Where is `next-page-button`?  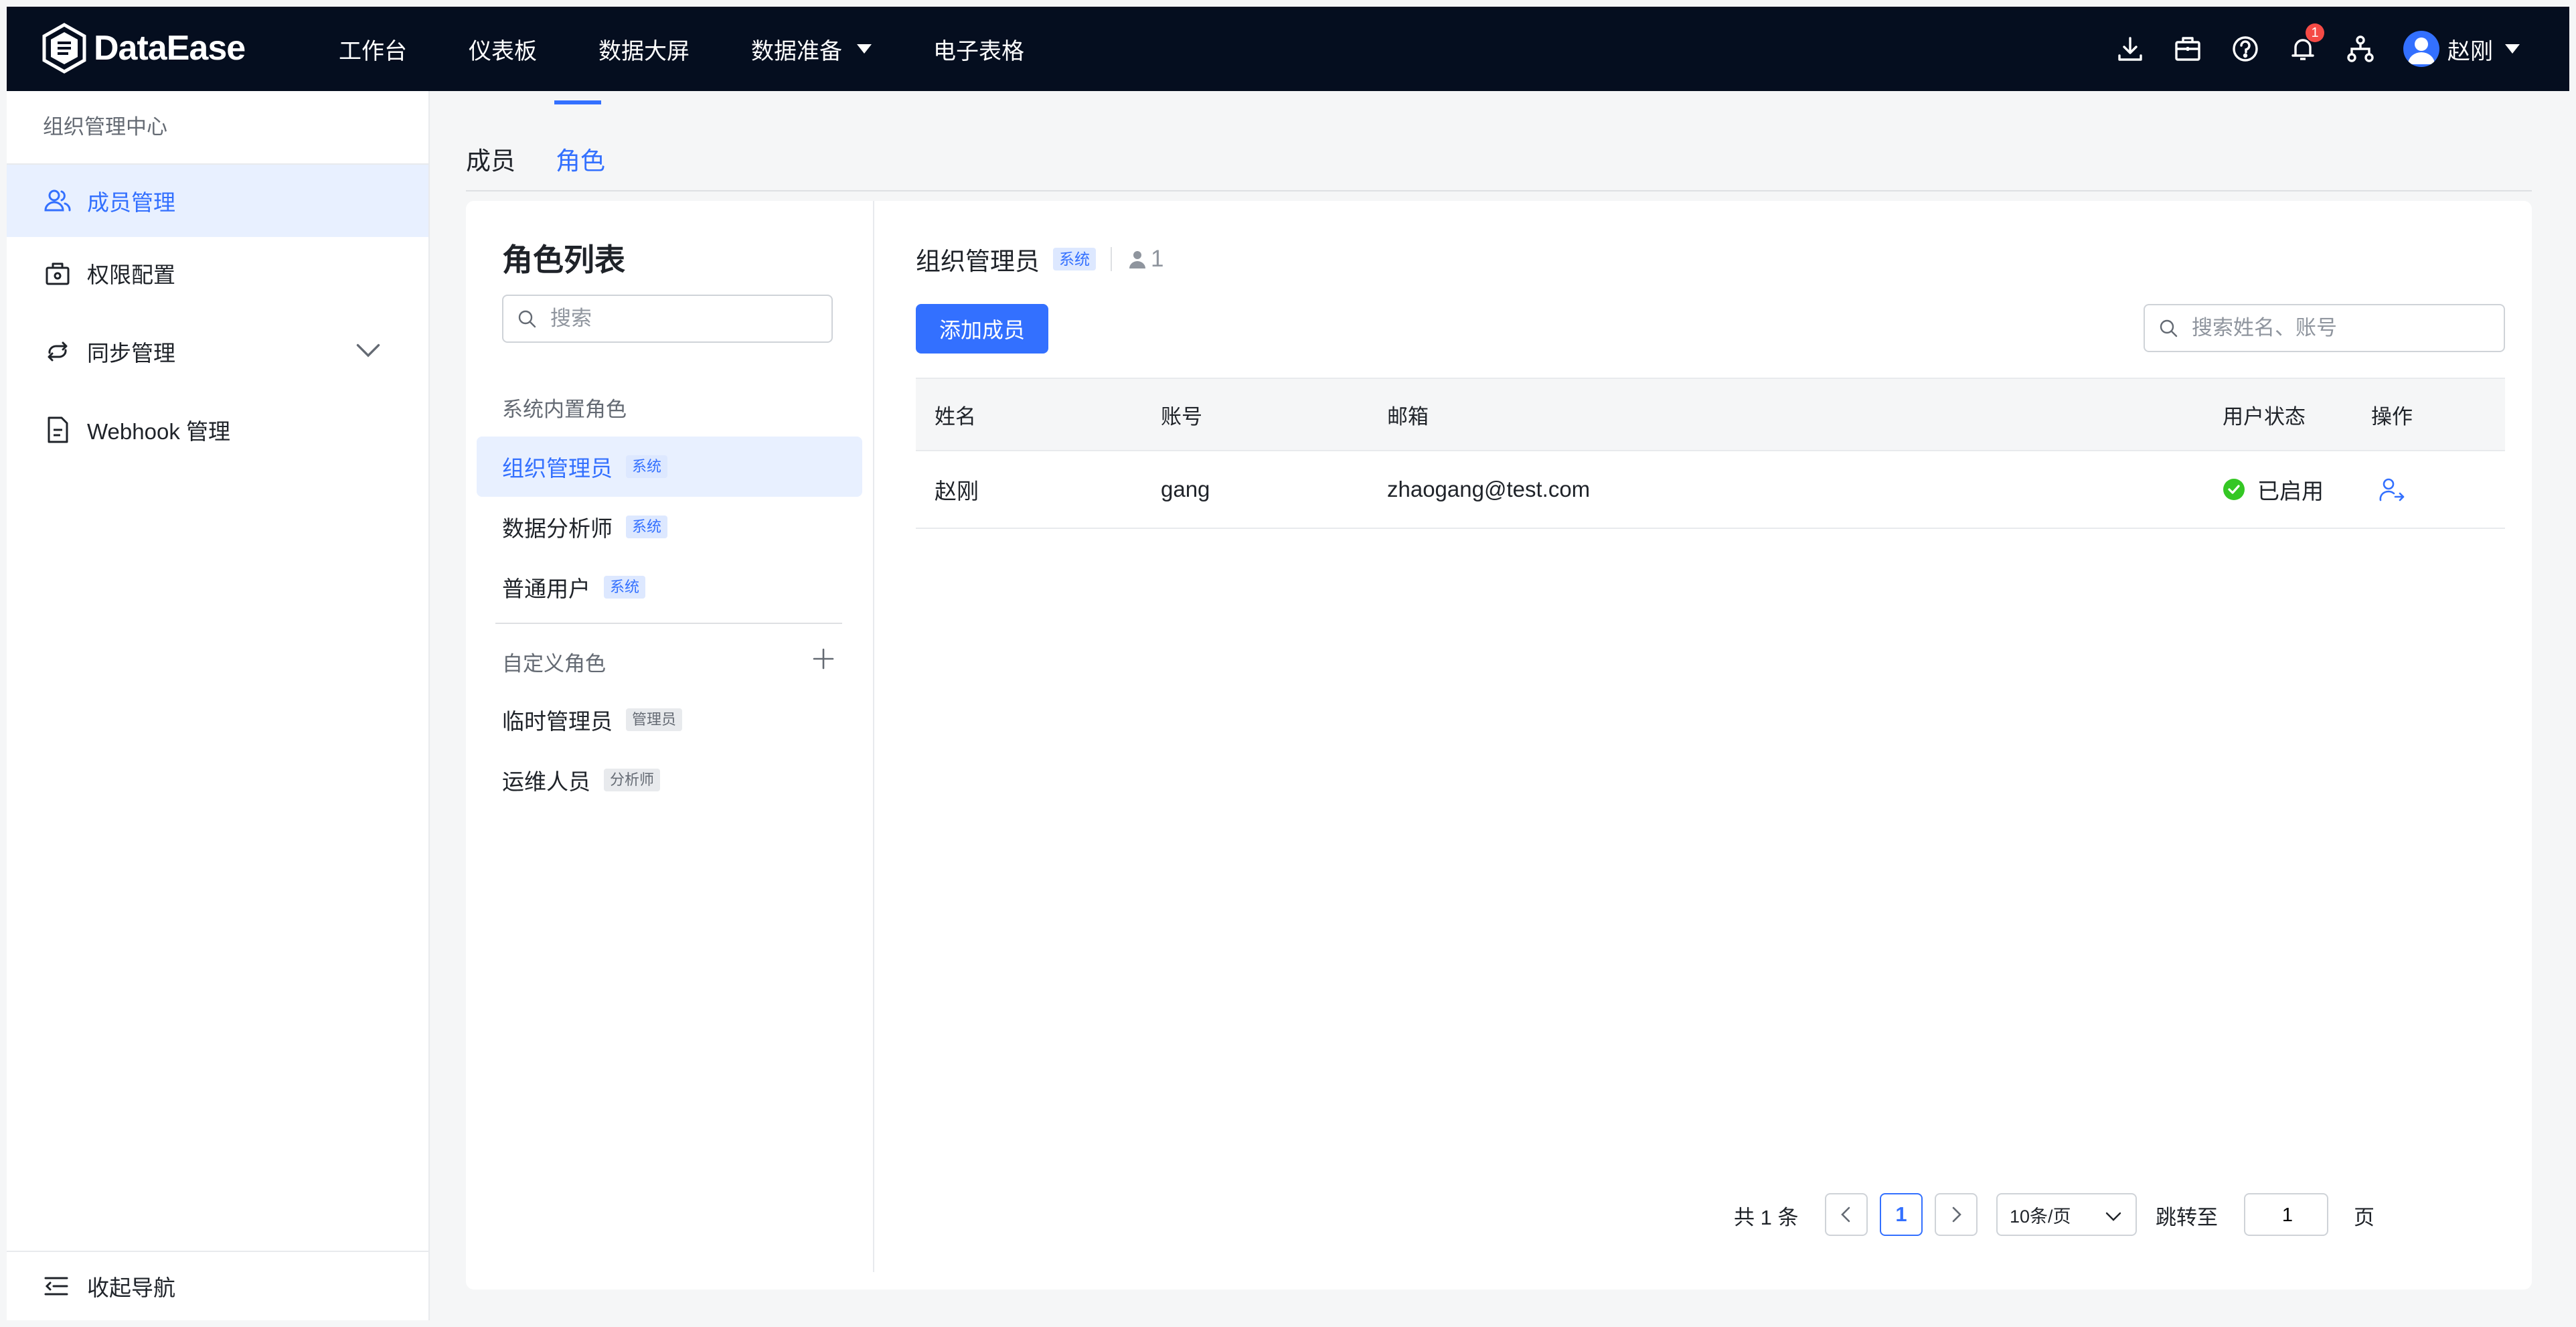
next-page-button is located at coordinates (1956, 1214).